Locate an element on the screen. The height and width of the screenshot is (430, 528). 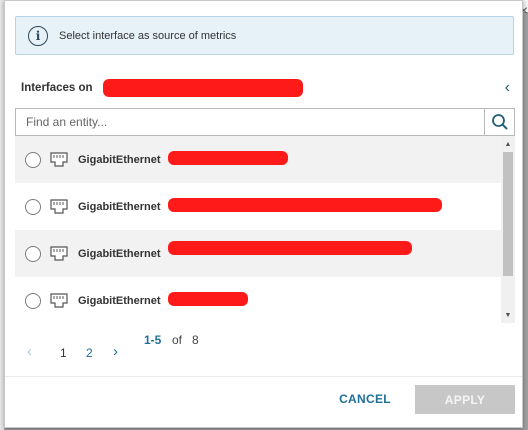
footer-divider is located at coordinates (263, 376).